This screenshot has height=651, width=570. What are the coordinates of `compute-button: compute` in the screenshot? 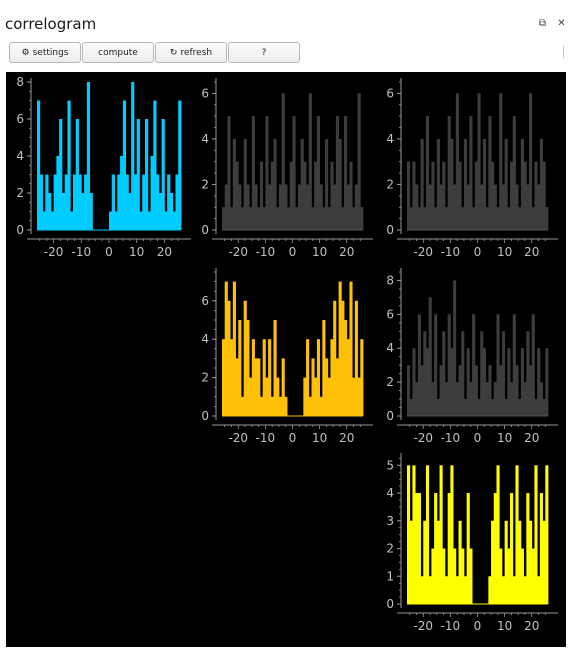 It's located at (118, 52).